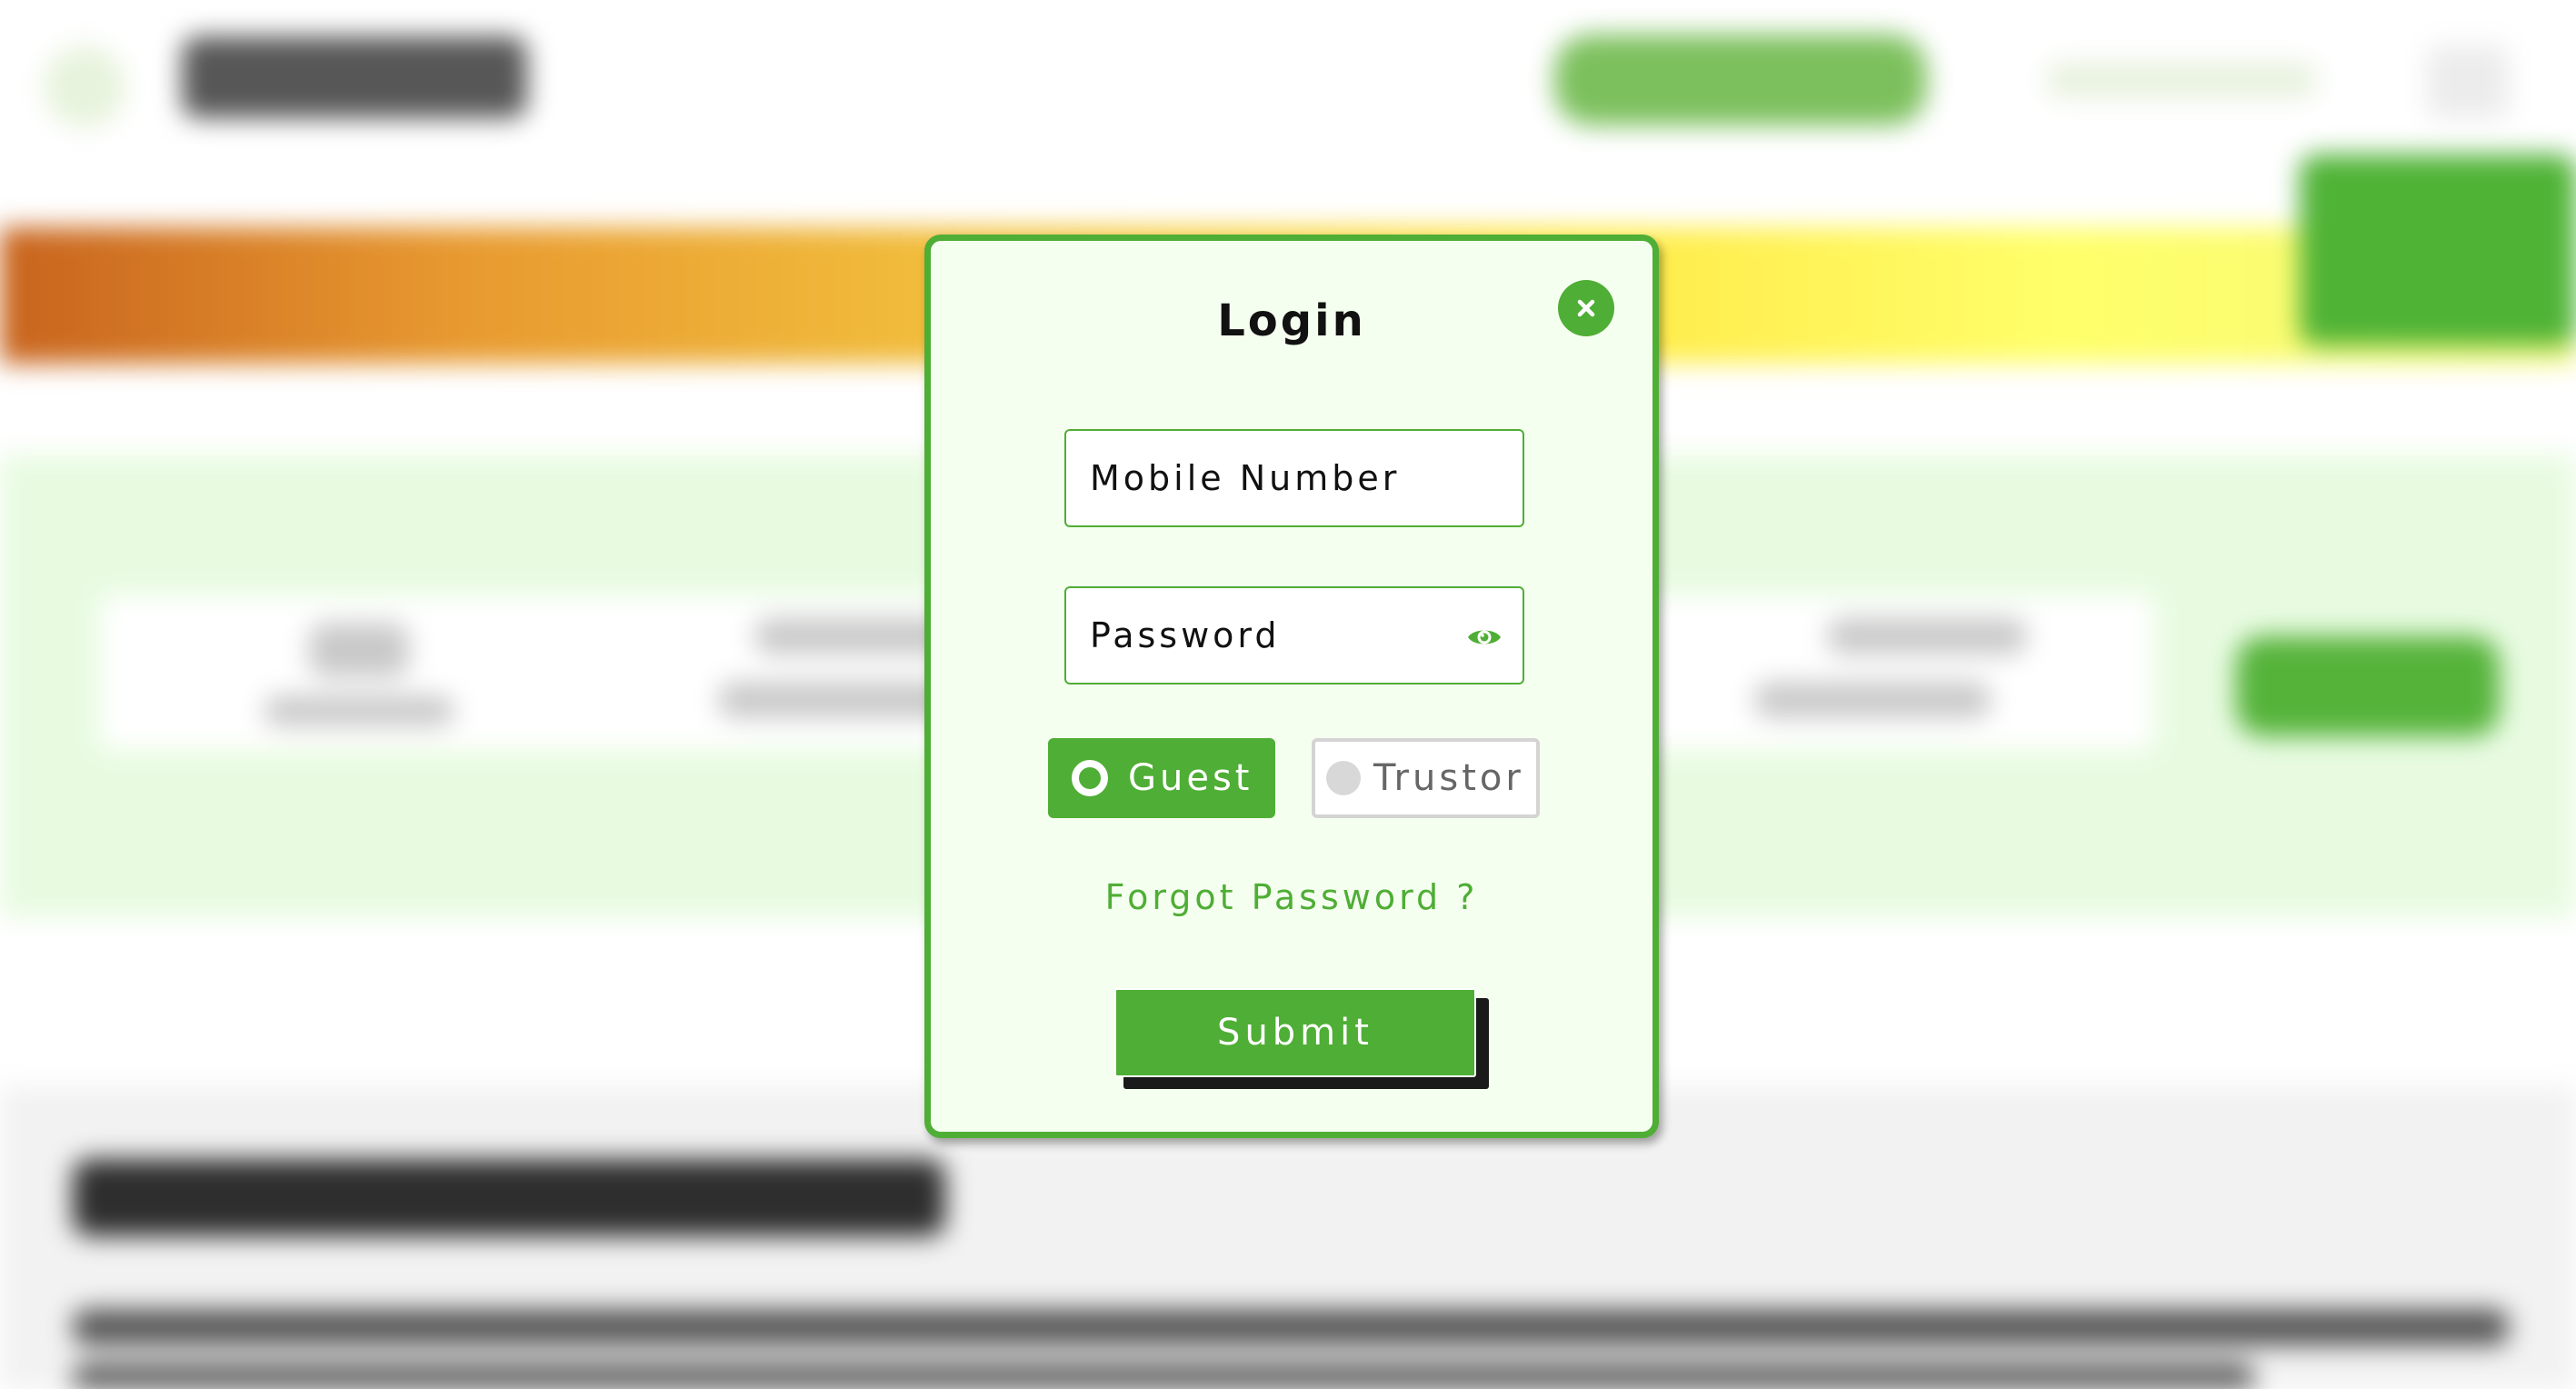 The width and height of the screenshot is (2576, 1389). I want to click on role-option-trustor: Trustor, so click(1426, 778).